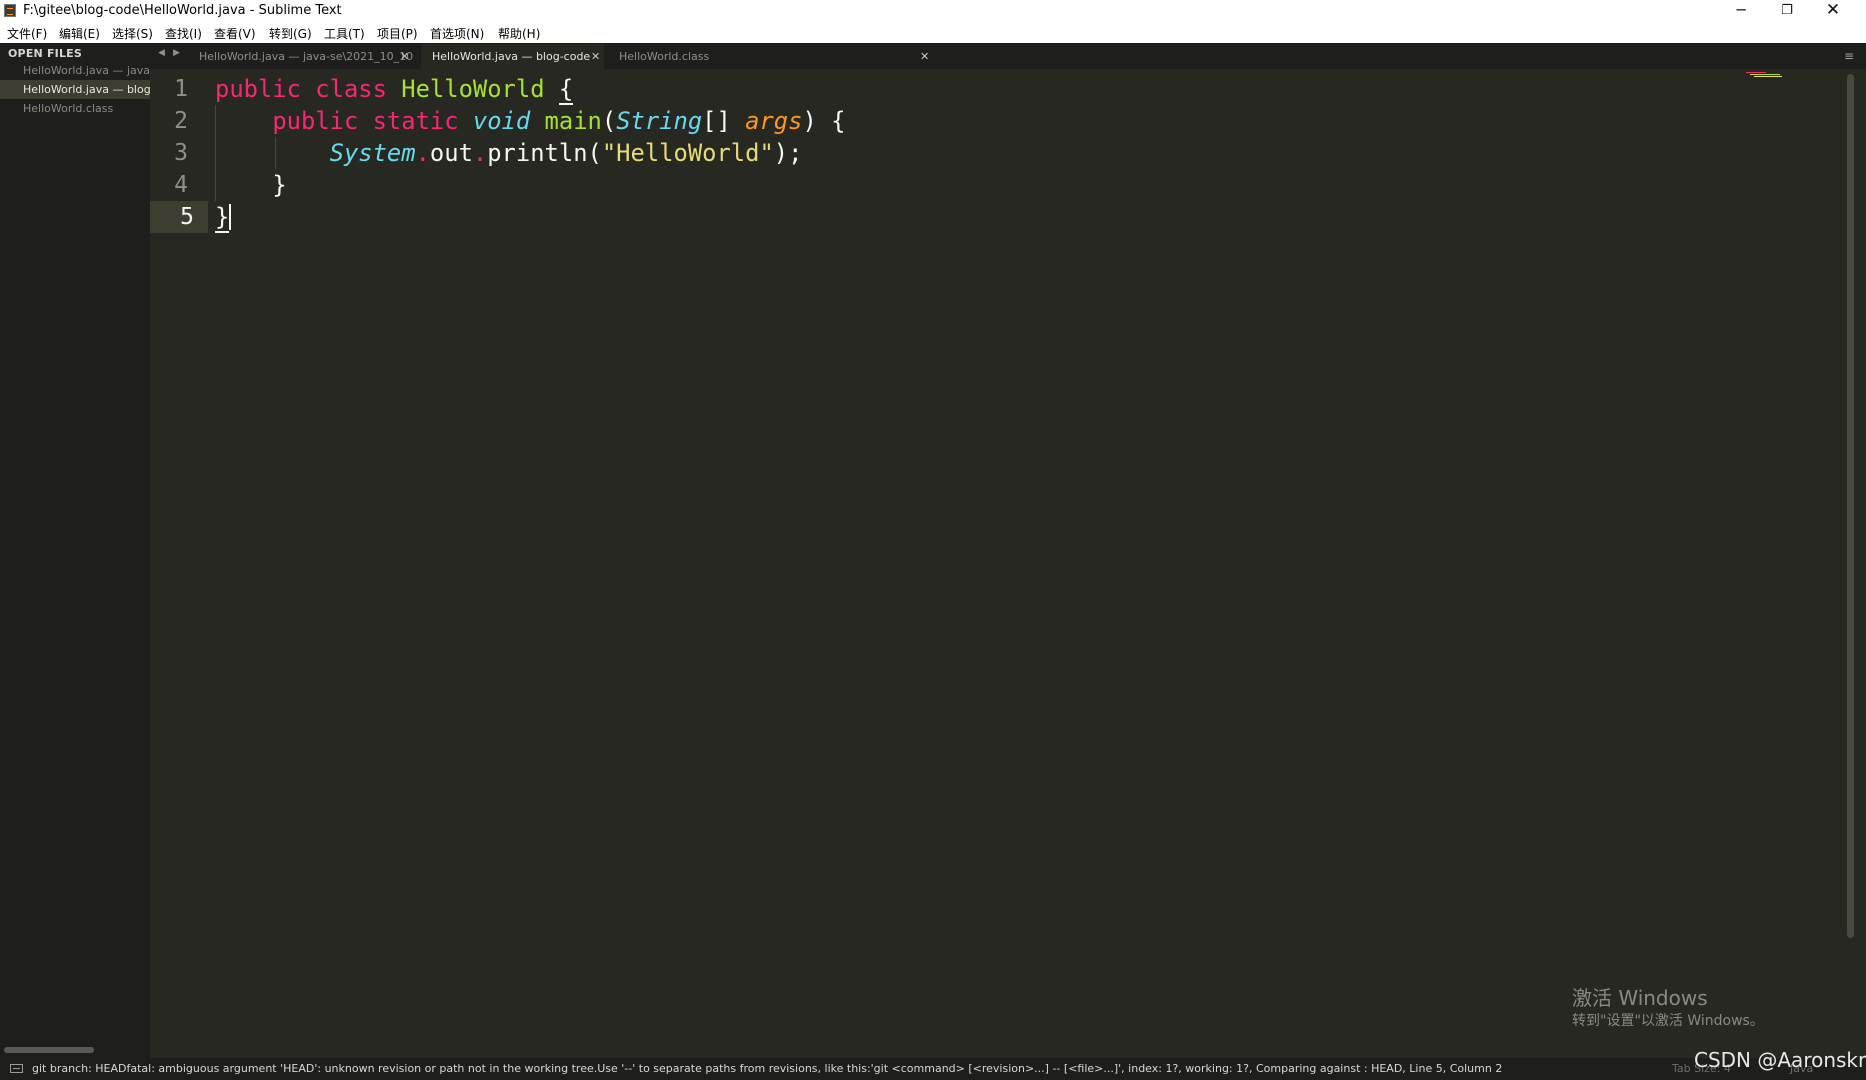 The width and height of the screenshot is (1866, 1080). I want to click on code-line-3: System.out.println("HelloWorld");, so click(509, 153).